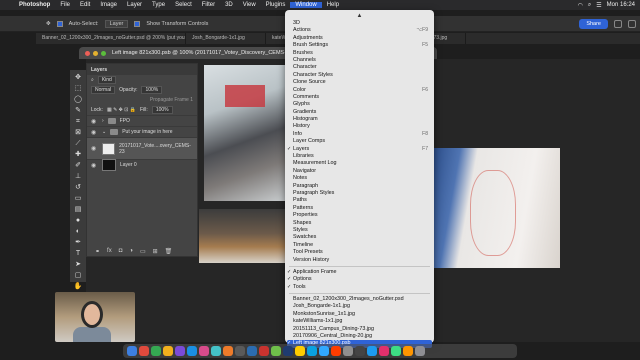  Describe the element at coordinates (78, 221) in the screenshot. I see `blur-tool-icon: ●` at that location.